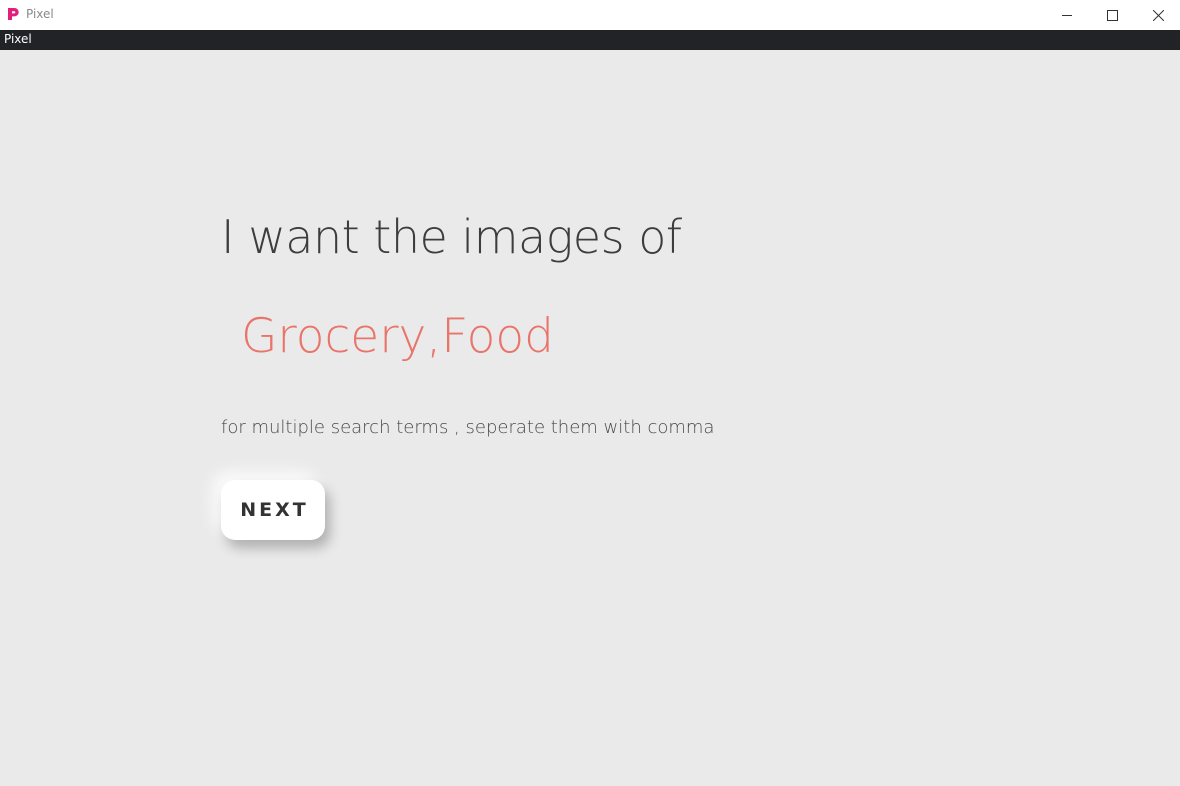  Describe the element at coordinates (451, 336) in the screenshot. I see `search-terms-input` at that location.